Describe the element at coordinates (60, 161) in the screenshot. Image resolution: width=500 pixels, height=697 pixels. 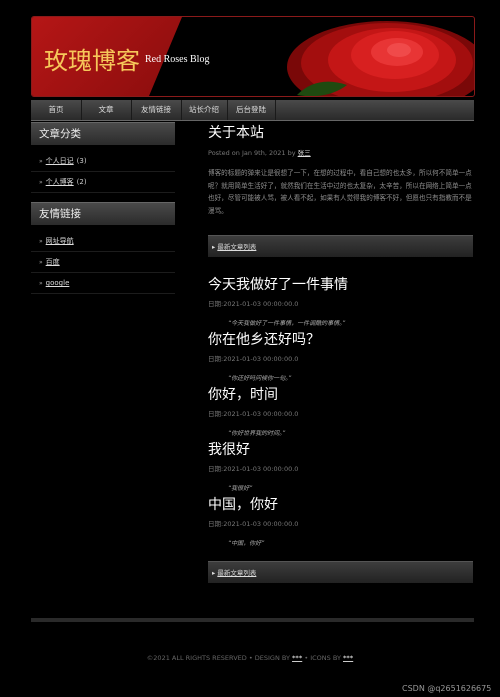
I see `category-label: 个人日记` at that location.